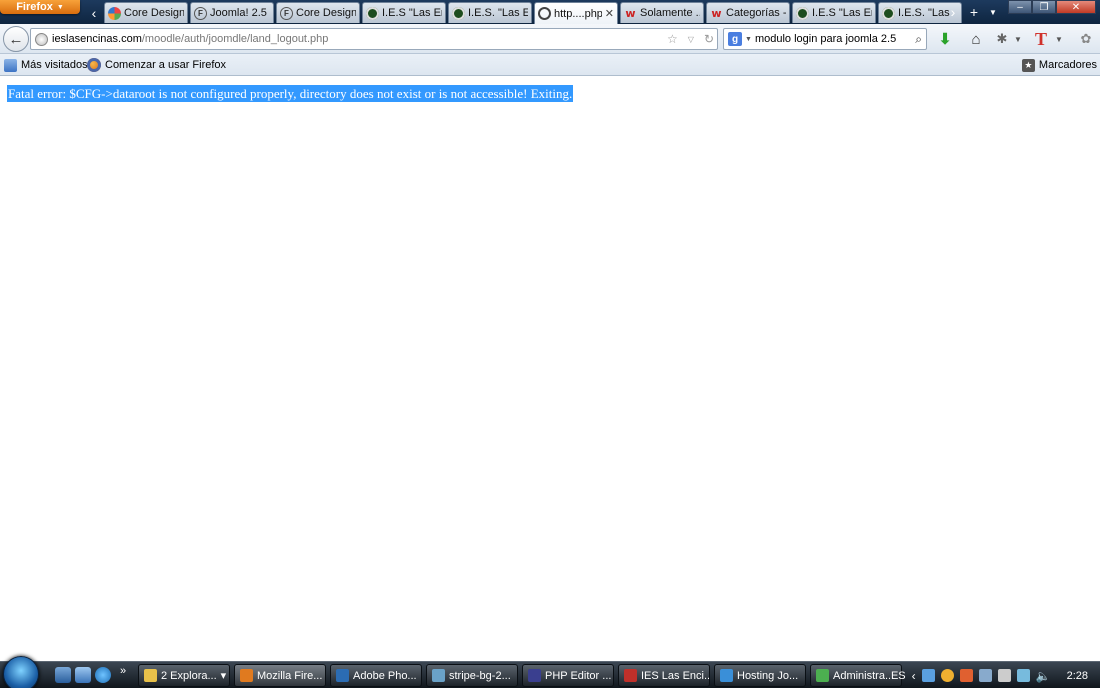 The height and width of the screenshot is (688, 1100). I want to click on close-tab-icon: ✕, so click(609, 13).